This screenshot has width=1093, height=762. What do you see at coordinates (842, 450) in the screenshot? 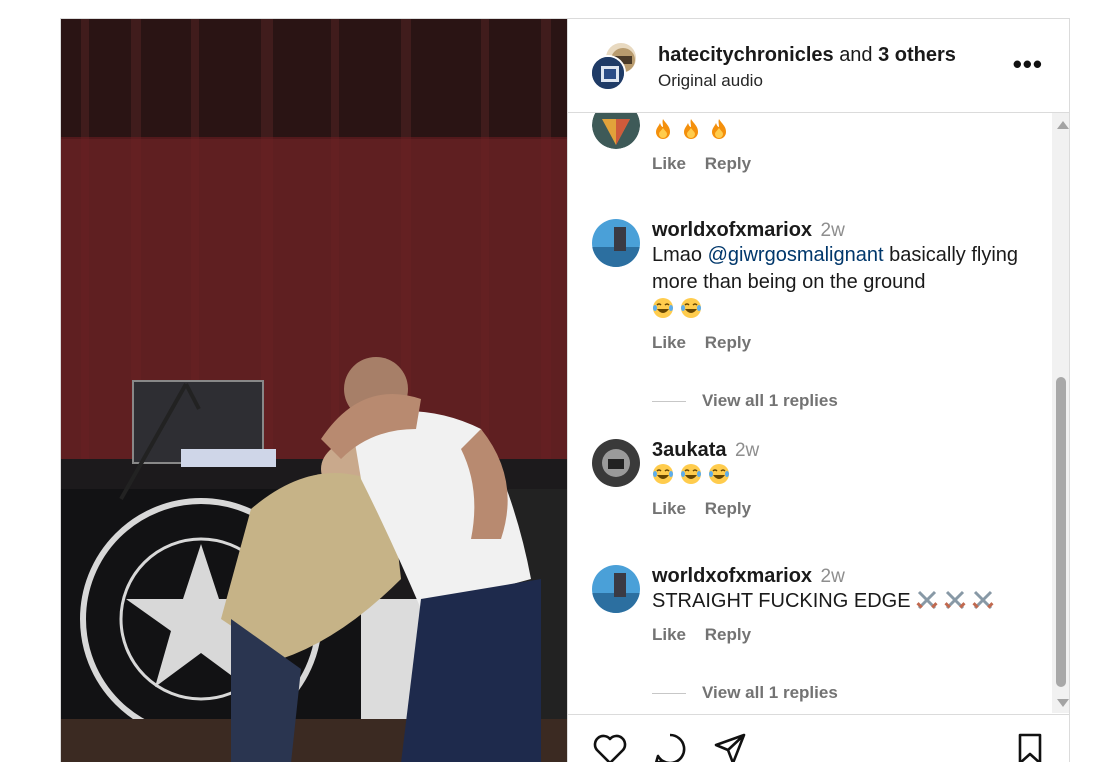
I see `comment-header: 3aukata 2w` at bounding box center [842, 450].